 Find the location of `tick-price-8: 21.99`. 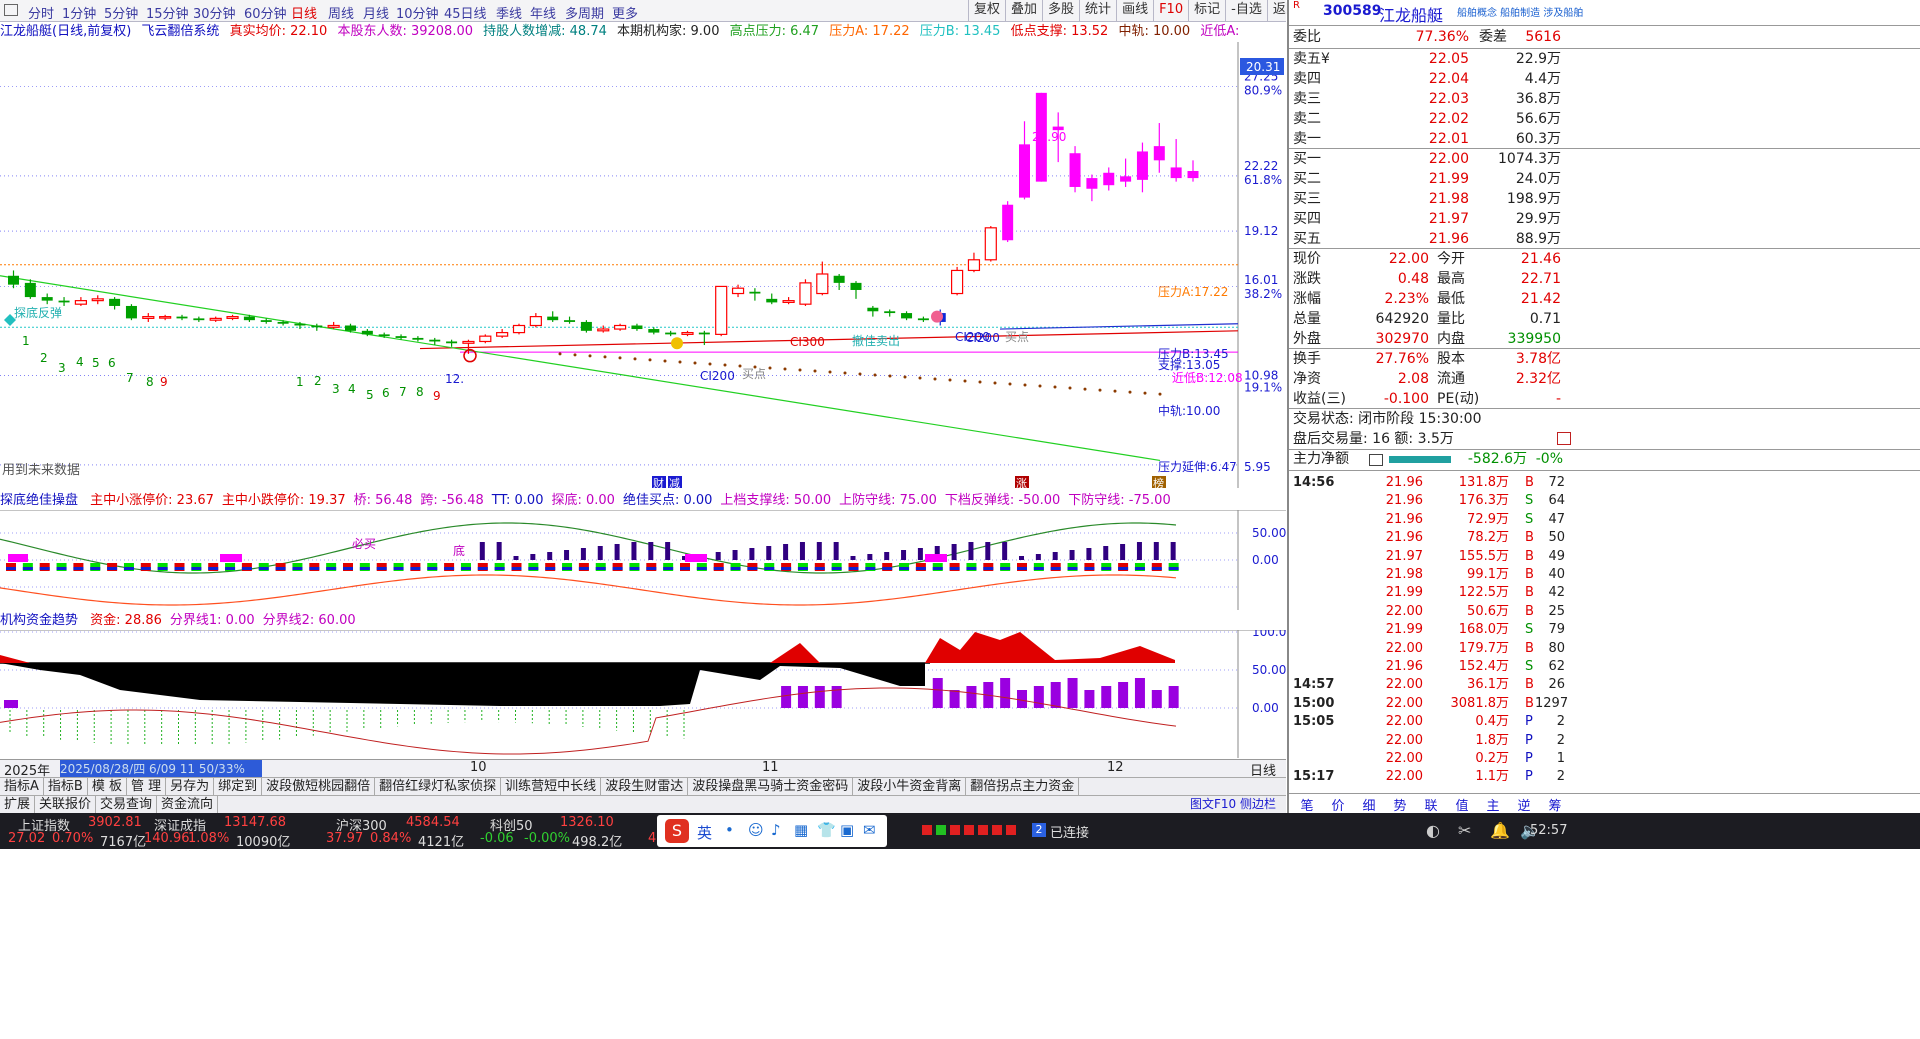

tick-price-8: 21.99 is located at coordinates (1404, 630).